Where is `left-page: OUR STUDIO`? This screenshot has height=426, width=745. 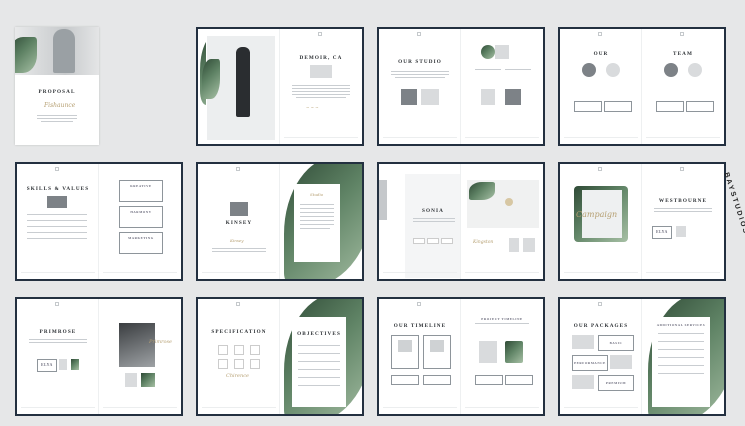 left-page: OUR STUDIO is located at coordinates (420, 86).